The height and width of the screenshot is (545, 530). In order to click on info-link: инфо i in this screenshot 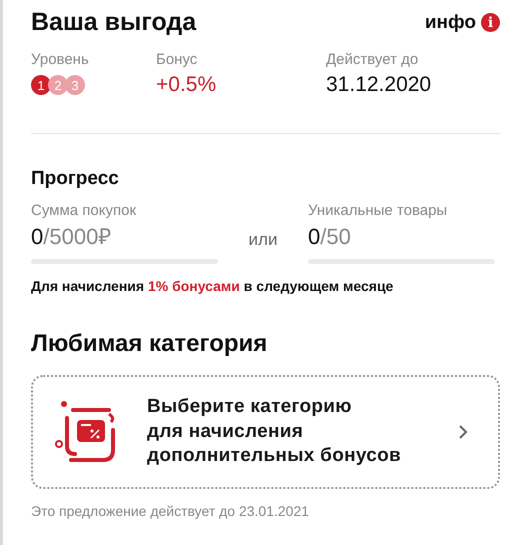, I will do `click(462, 23)`.